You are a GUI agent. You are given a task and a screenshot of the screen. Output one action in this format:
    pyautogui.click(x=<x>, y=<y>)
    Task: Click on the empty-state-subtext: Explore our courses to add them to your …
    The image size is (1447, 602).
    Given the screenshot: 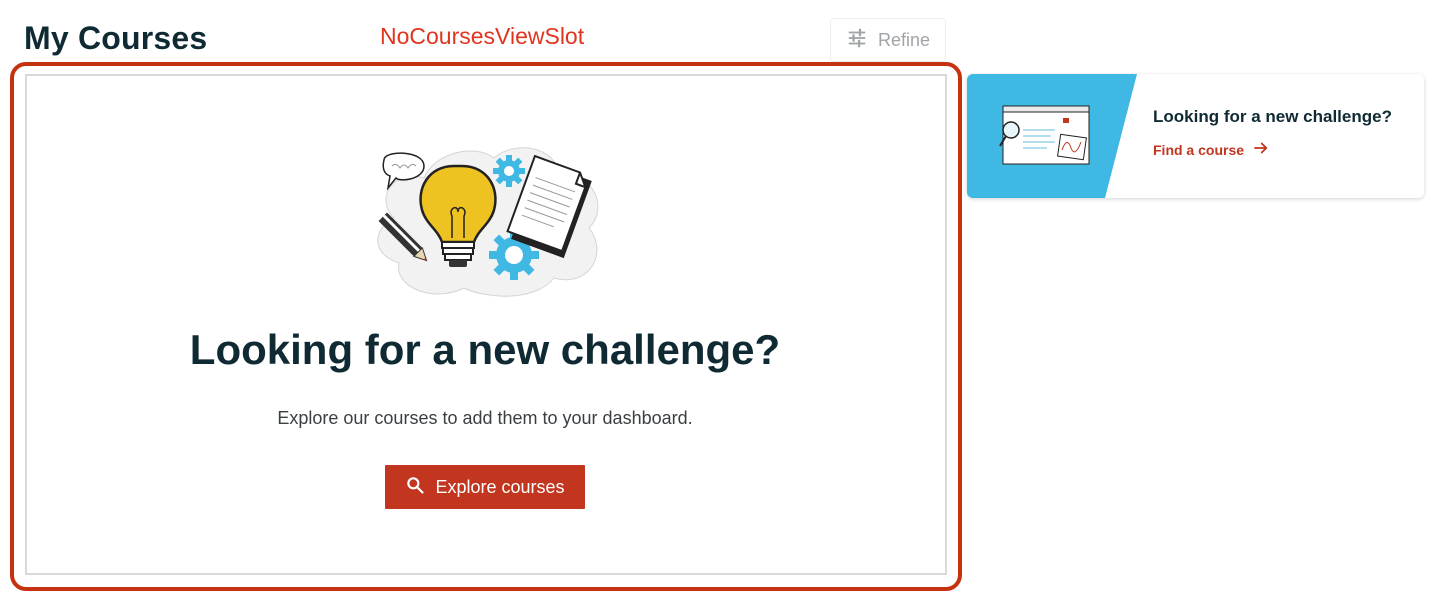 What is the action you would take?
    pyautogui.click(x=485, y=418)
    